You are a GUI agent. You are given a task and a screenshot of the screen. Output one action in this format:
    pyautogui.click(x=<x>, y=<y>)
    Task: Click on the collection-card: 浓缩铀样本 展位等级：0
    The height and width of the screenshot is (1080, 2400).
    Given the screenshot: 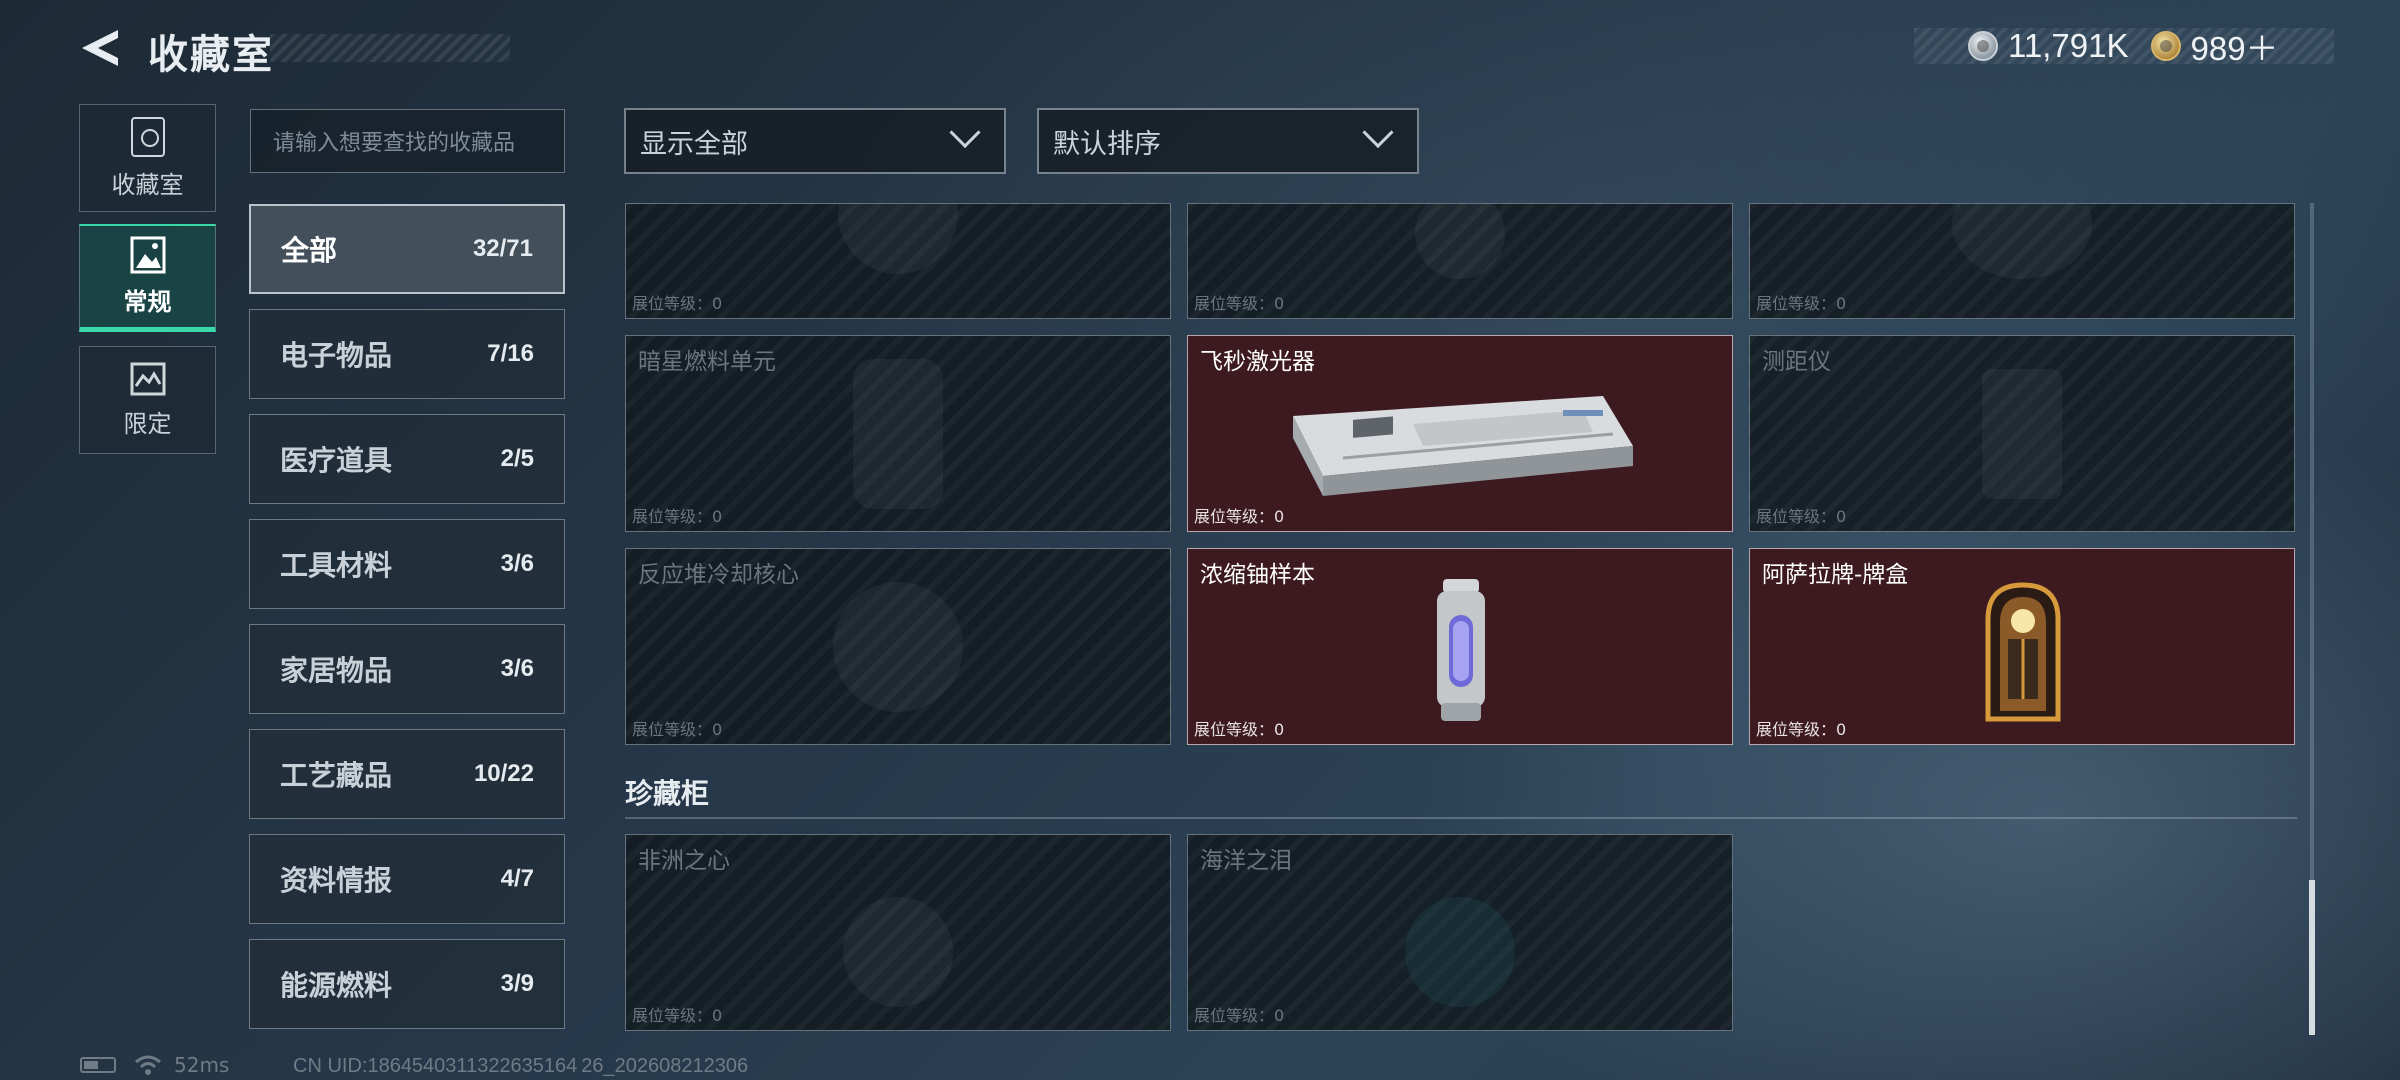 What is the action you would take?
    pyautogui.click(x=1460, y=646)
    